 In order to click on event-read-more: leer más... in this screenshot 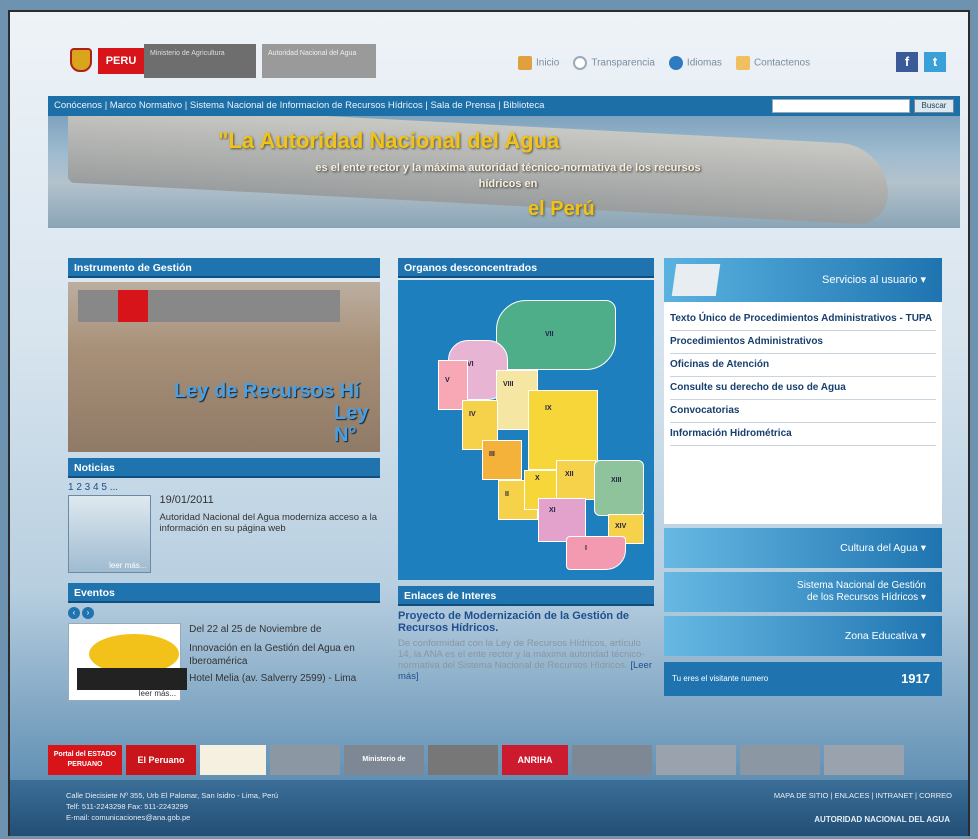, I will do `click(157, 693)`.